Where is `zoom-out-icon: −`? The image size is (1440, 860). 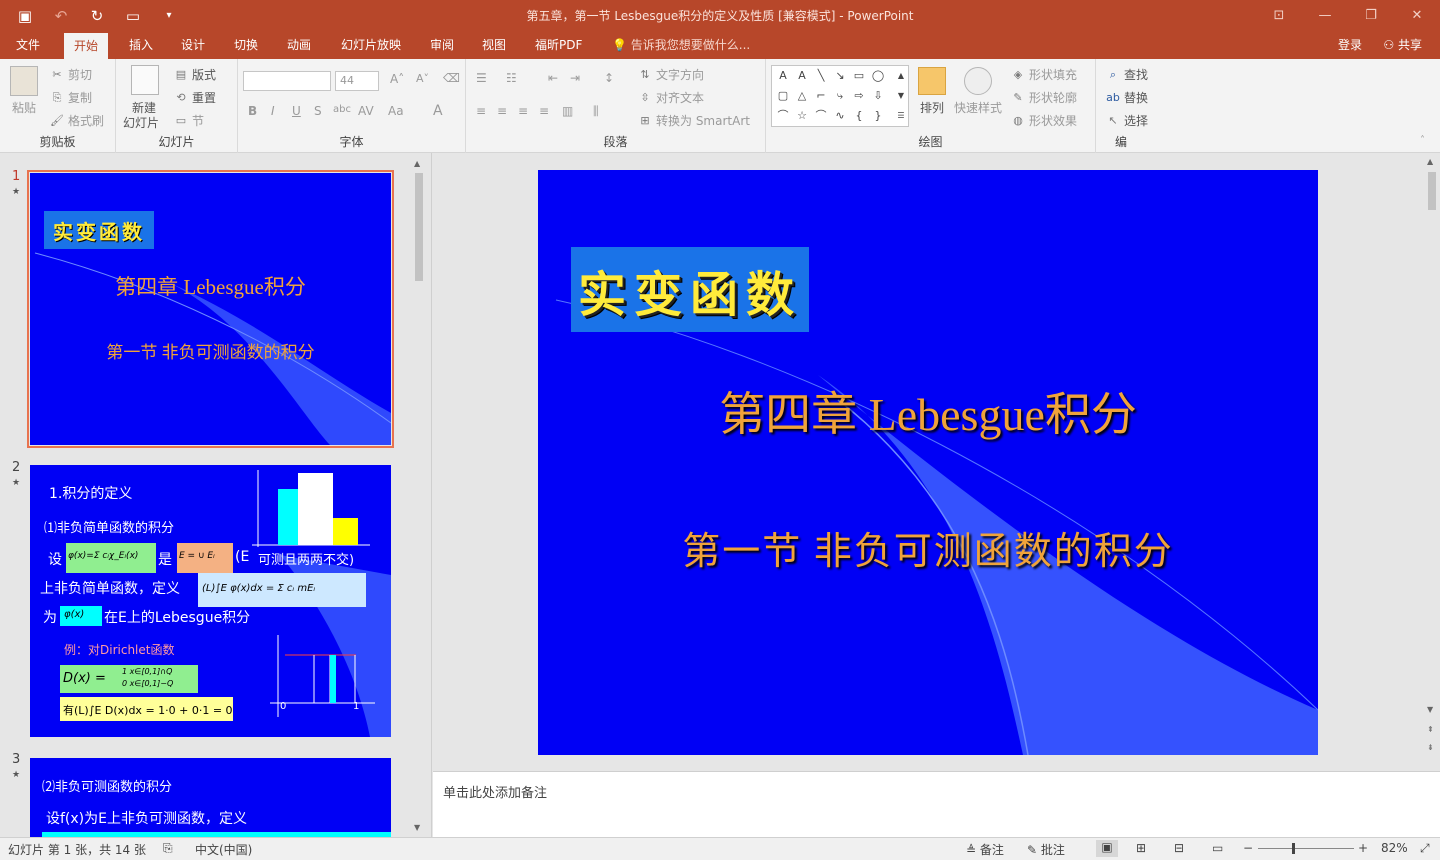 zoom-out-icon: − is located at coordinates (1248, 848).